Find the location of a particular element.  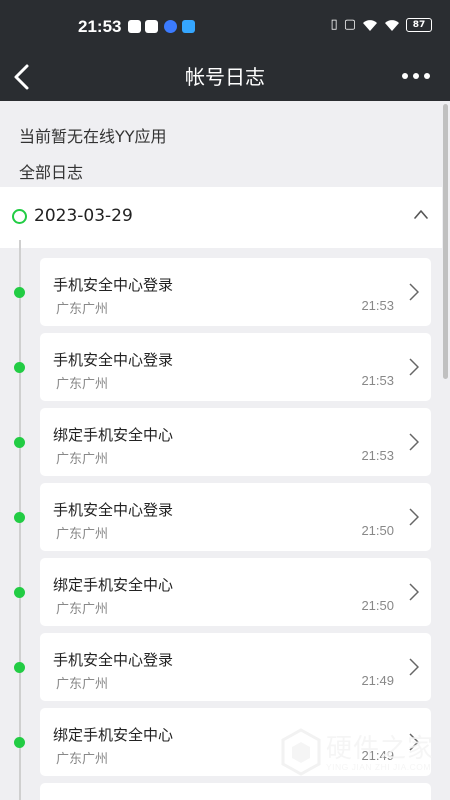

all-logs-heading: 全部日志 is located at coordinates (51, 172).